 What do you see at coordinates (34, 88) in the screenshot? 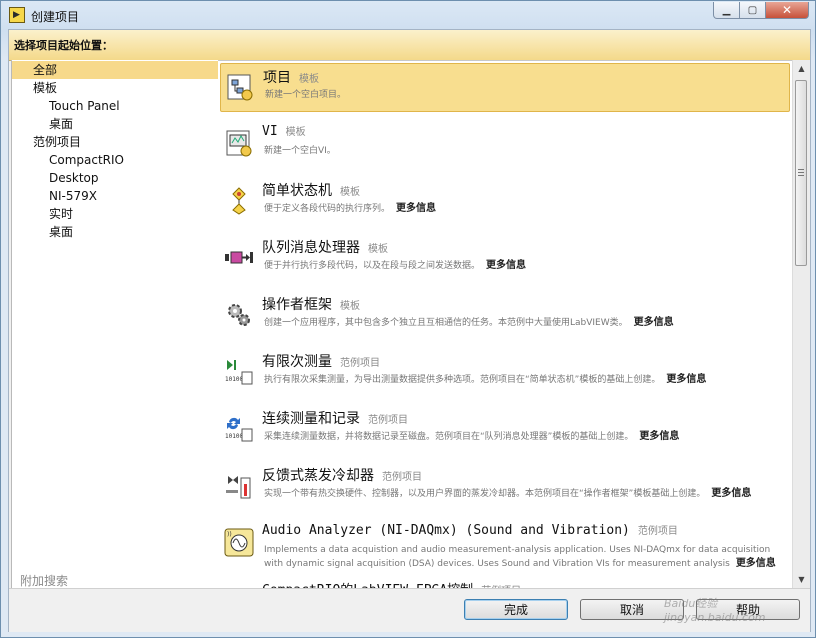
I see `tree-item: 模板` at bounding box center [34, 88].